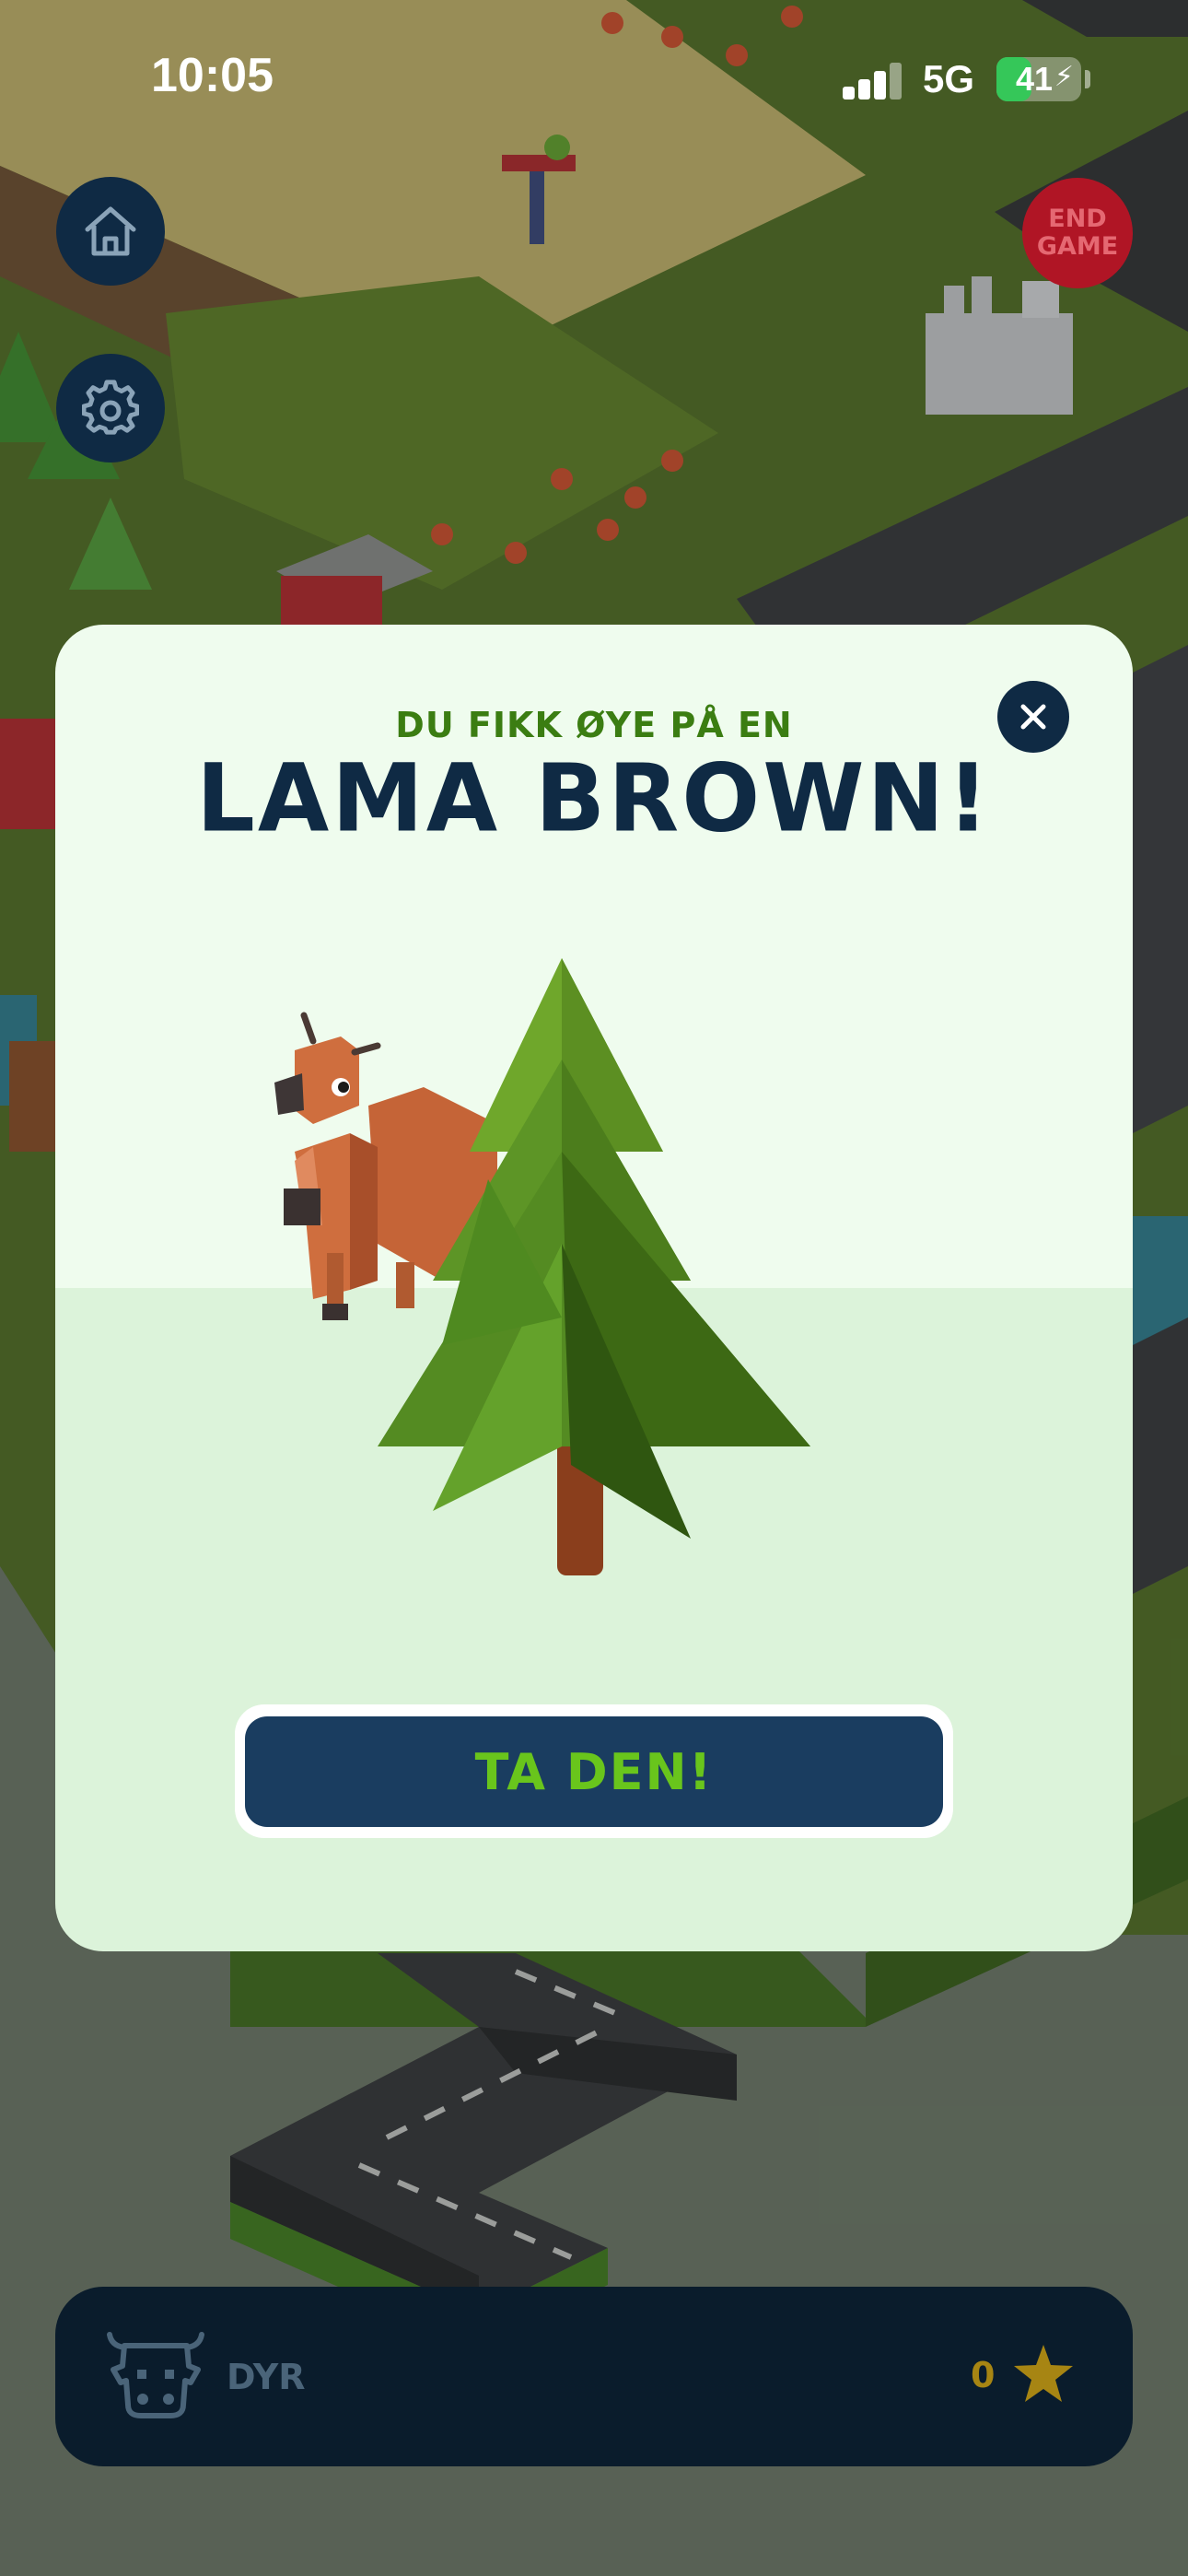 This screenshot has height=2576, width=1188. What do you see at coordinates (266, 2377) in the screenshot?
I see `animals-label: DYR` at bounding box center [266, 2377].